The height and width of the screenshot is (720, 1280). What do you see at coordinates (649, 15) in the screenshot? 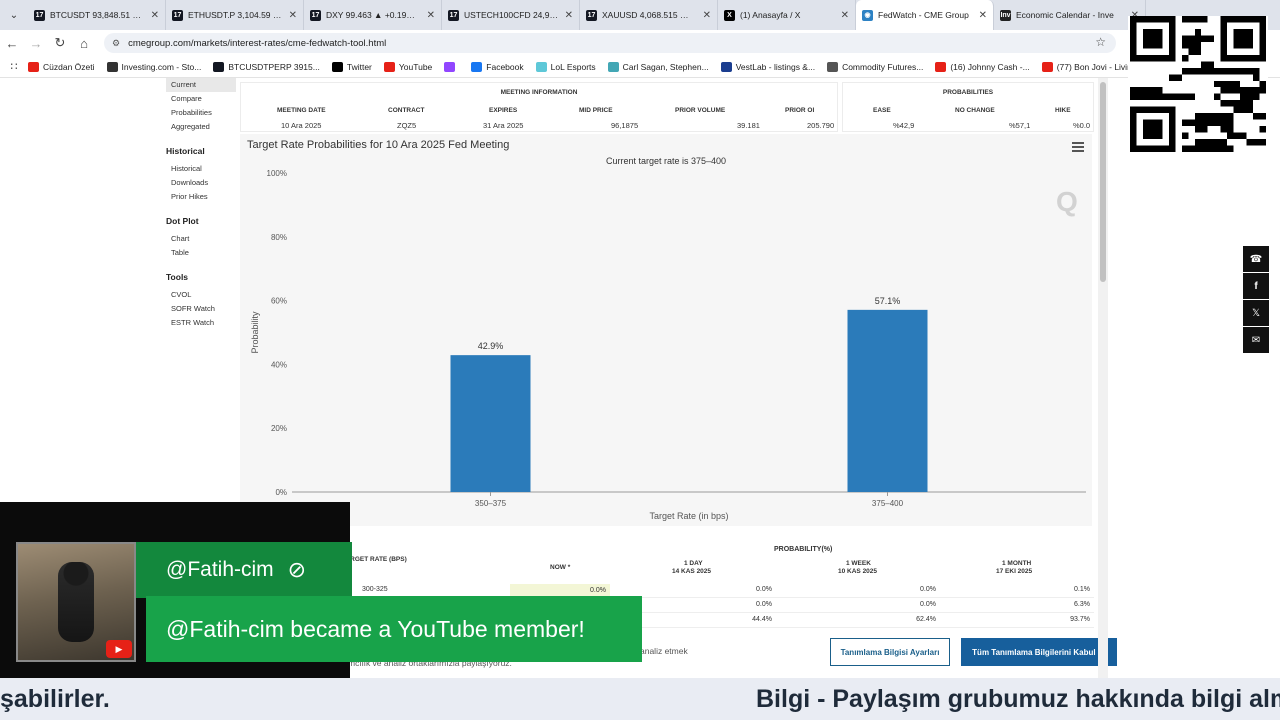
I see `browser-tab: 17 XAUUSD 4,068.515 ▼ −0. ✕` at bounding box center [649, 15].